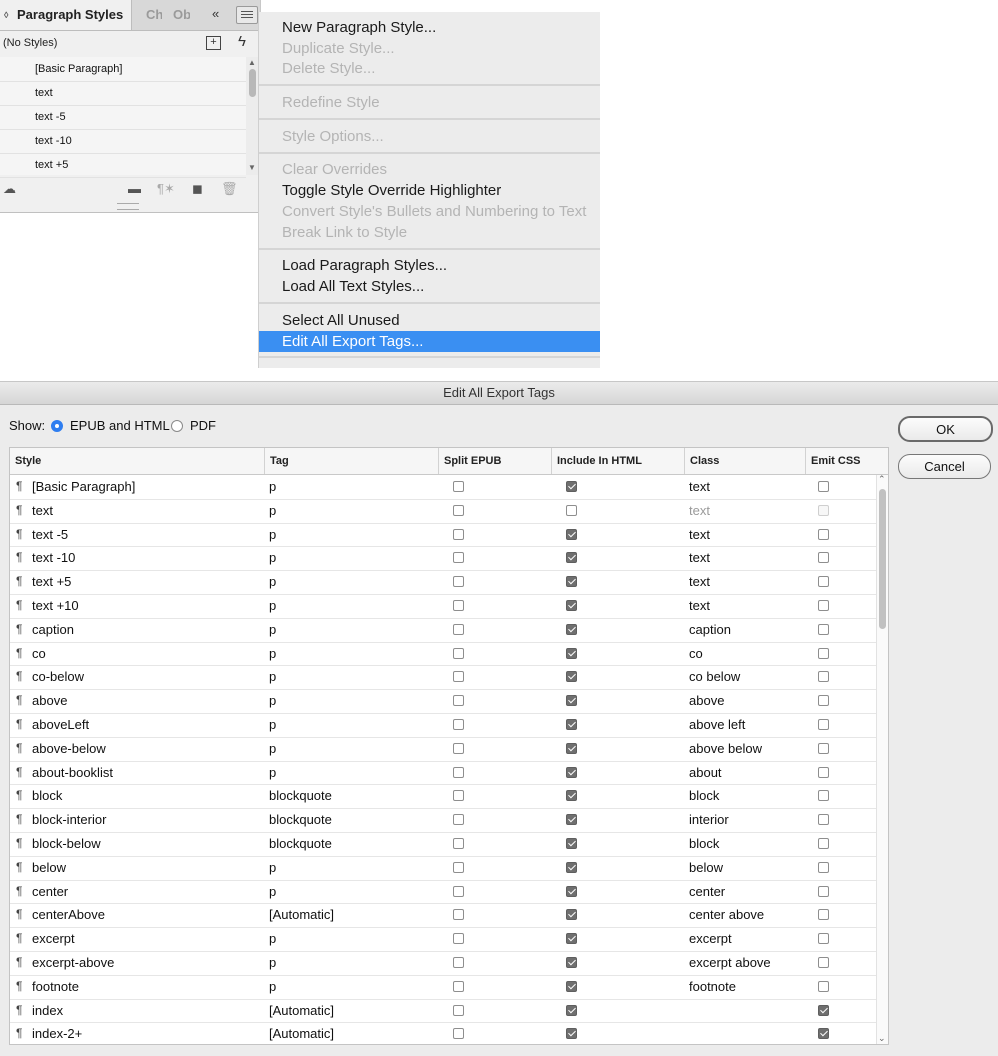 This screenshot has width=998, height=1056. What do you see at coordinates (706, 700) in the screenshot?
I see `class-cell: above` at bounding box center [706, 700].